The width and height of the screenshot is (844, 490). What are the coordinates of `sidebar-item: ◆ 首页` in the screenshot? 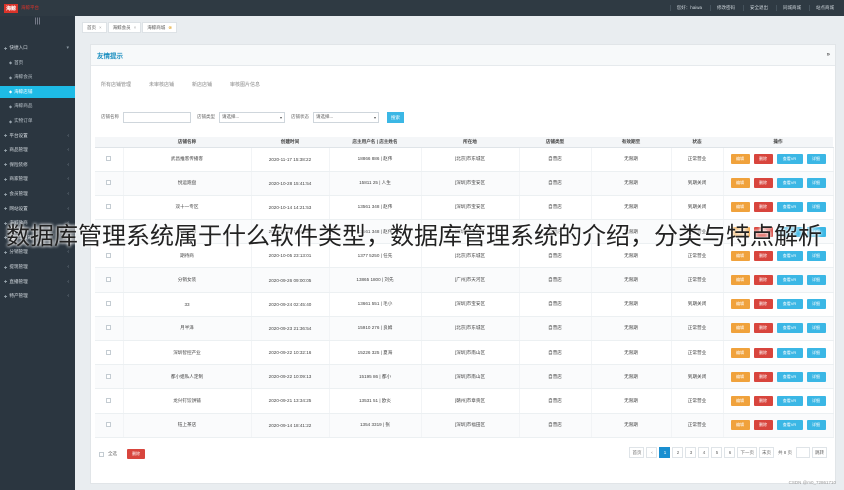 It's located at (37, 63).